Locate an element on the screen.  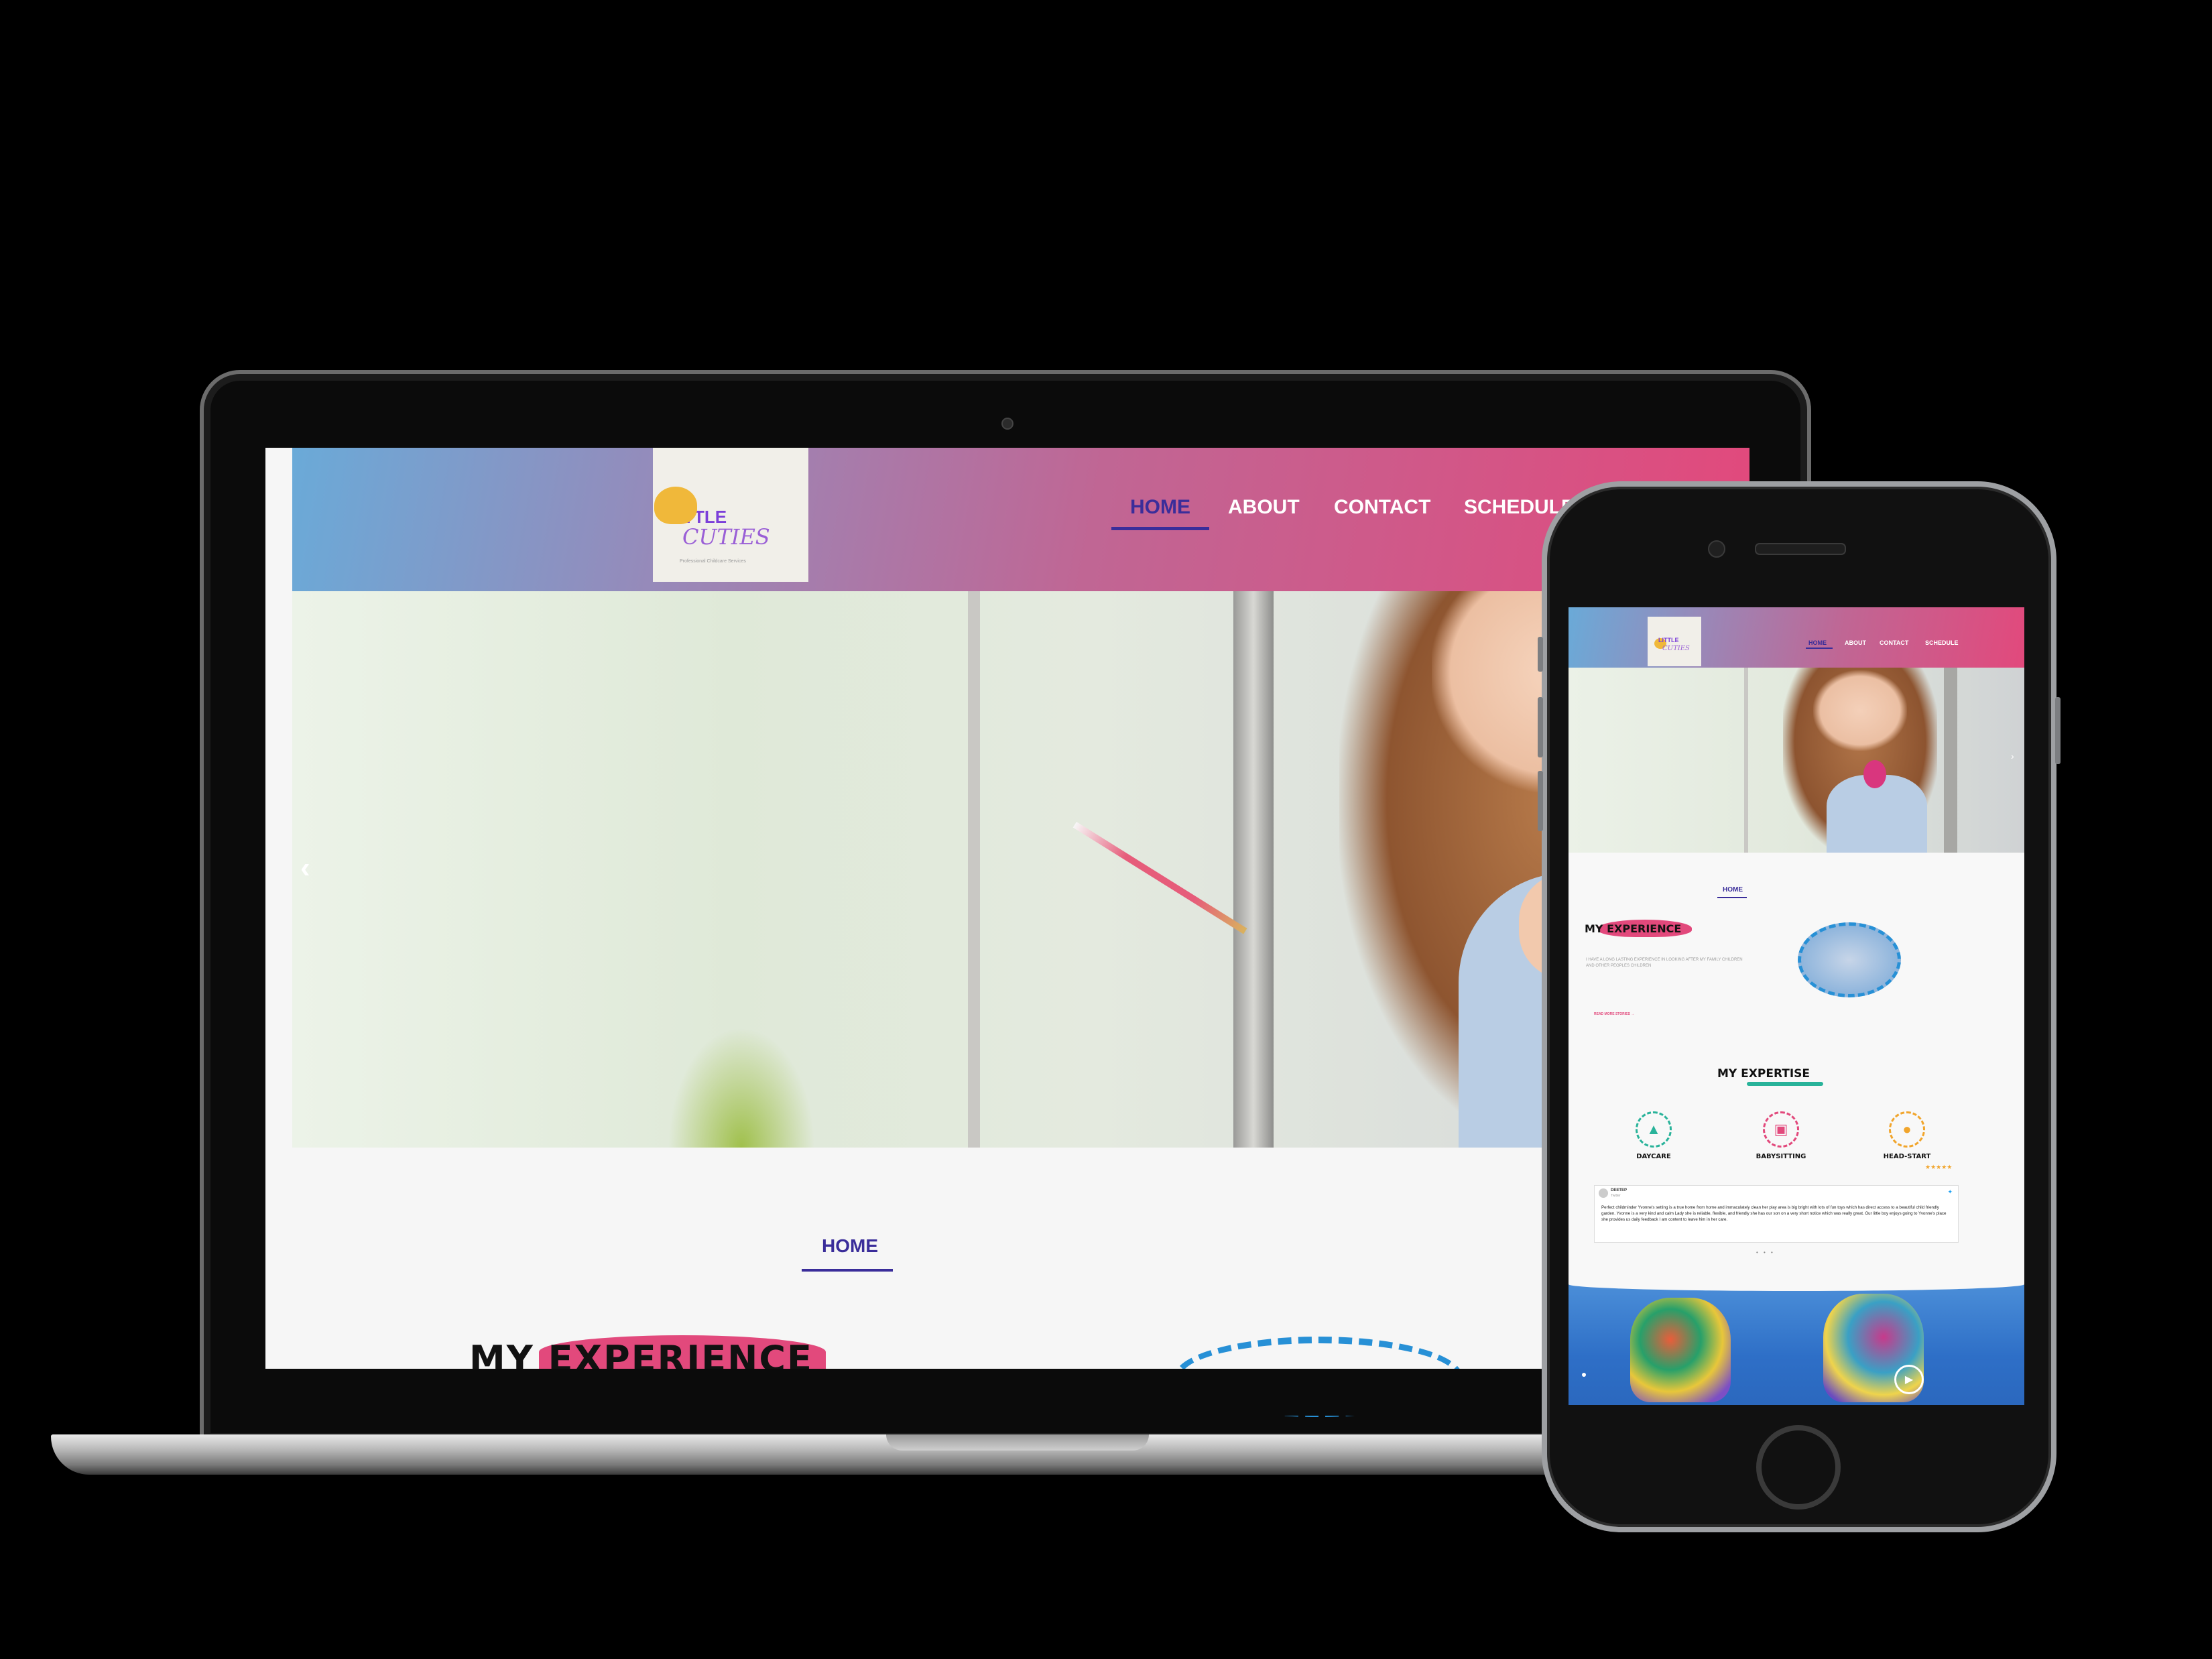
review-carousel-dots: • • • is located at coordinates (1765, 1252).